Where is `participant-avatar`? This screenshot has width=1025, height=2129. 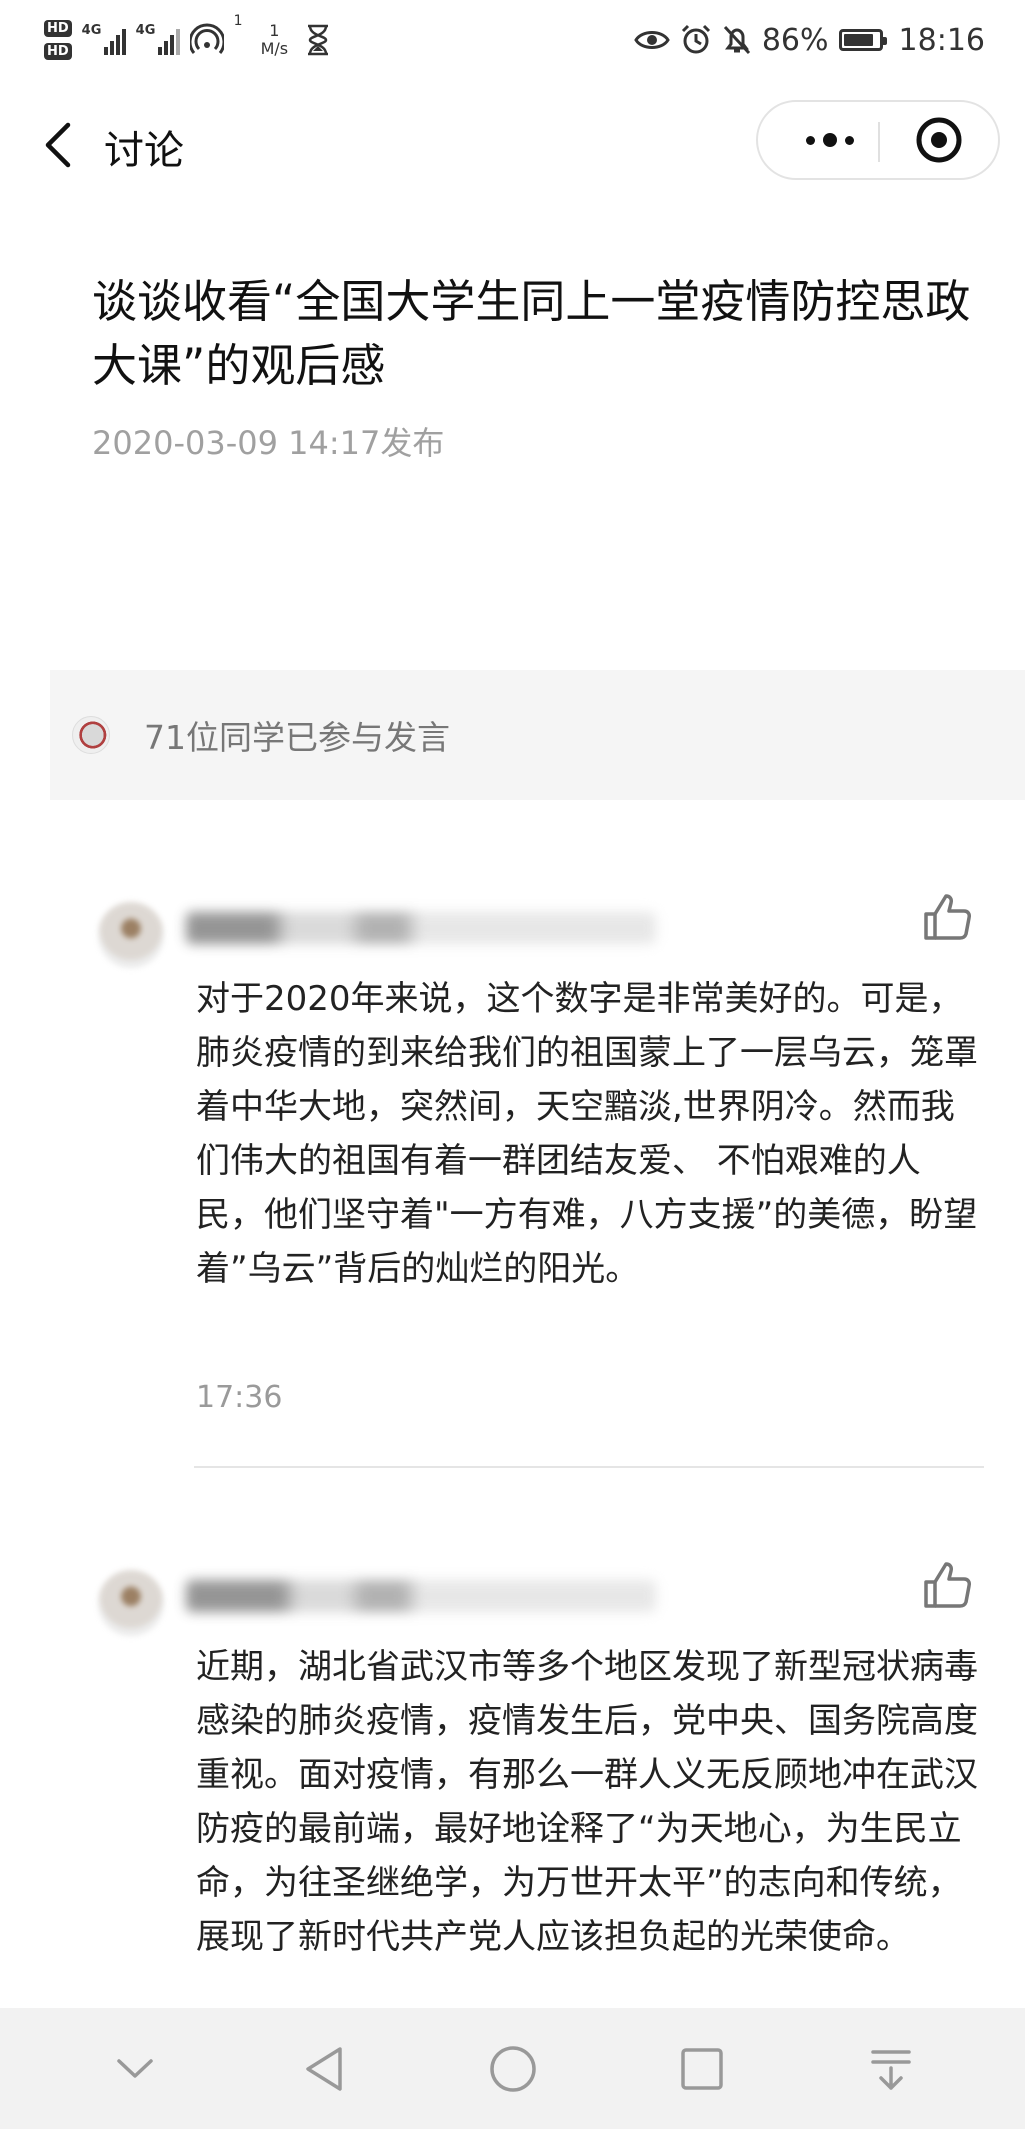 participant-avatar is located at coordinates (91, 735).